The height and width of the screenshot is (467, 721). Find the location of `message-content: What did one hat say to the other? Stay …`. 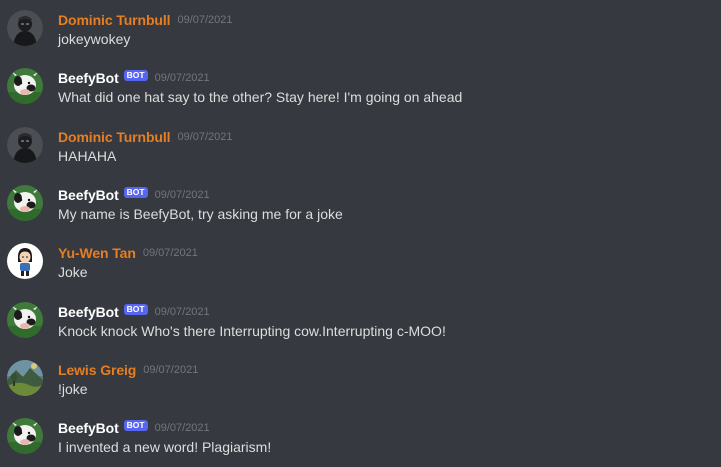

message-content: What did one hat say to the other? Stay … is located at coordinates (260, 97).